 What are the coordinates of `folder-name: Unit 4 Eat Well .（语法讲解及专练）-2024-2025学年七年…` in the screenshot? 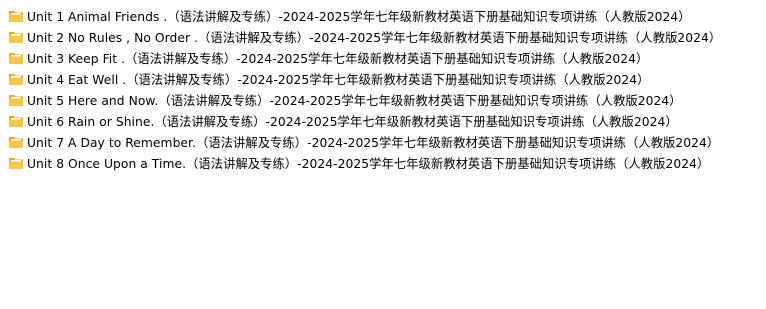 It's located at (338, 79).